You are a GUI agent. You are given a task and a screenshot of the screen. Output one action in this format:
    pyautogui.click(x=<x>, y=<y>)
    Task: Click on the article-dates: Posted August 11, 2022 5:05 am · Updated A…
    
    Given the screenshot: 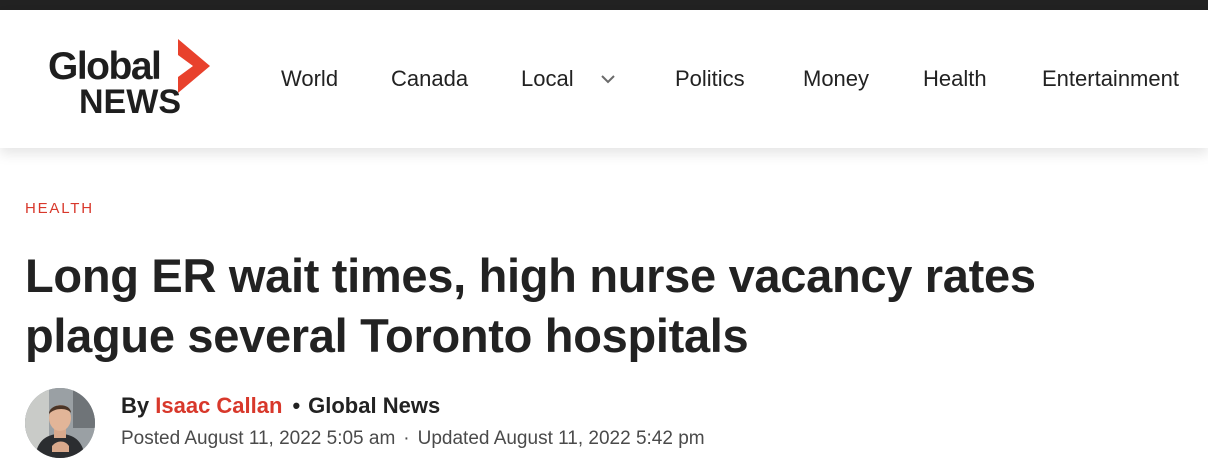 What is the action you would take?
    pyautogui.click(x=413, y=439)
    